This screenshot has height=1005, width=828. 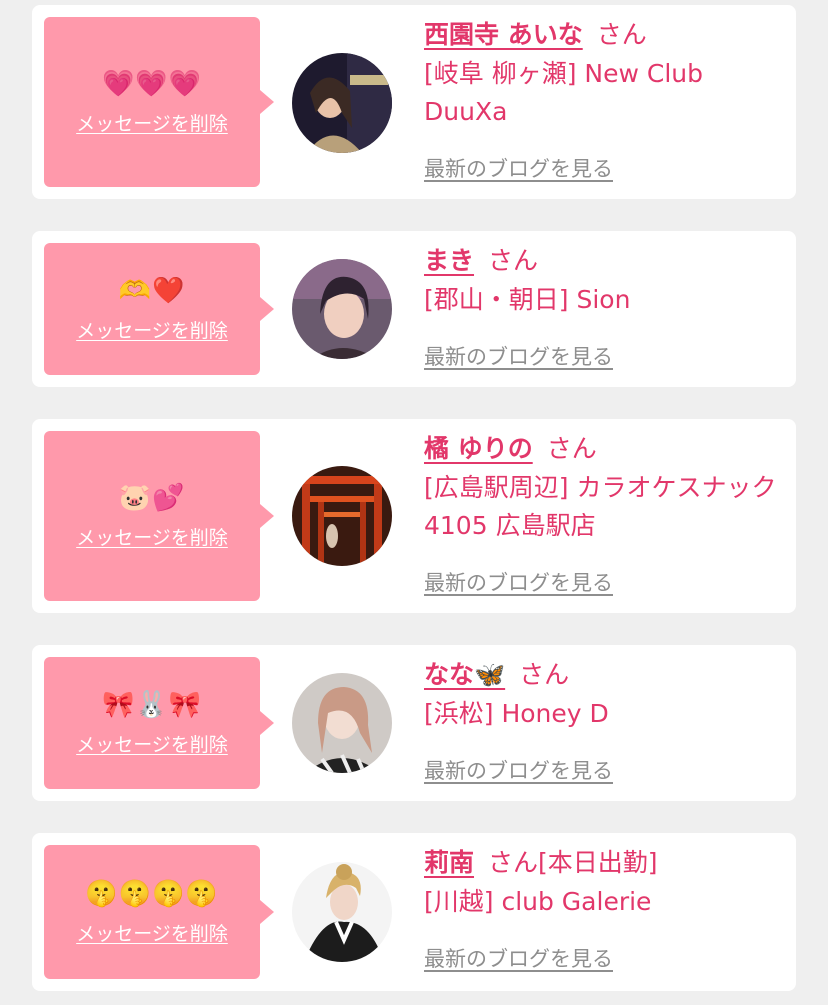 I want to click on shop-name: [浜松] Honey D, so click(x=516, y=713).